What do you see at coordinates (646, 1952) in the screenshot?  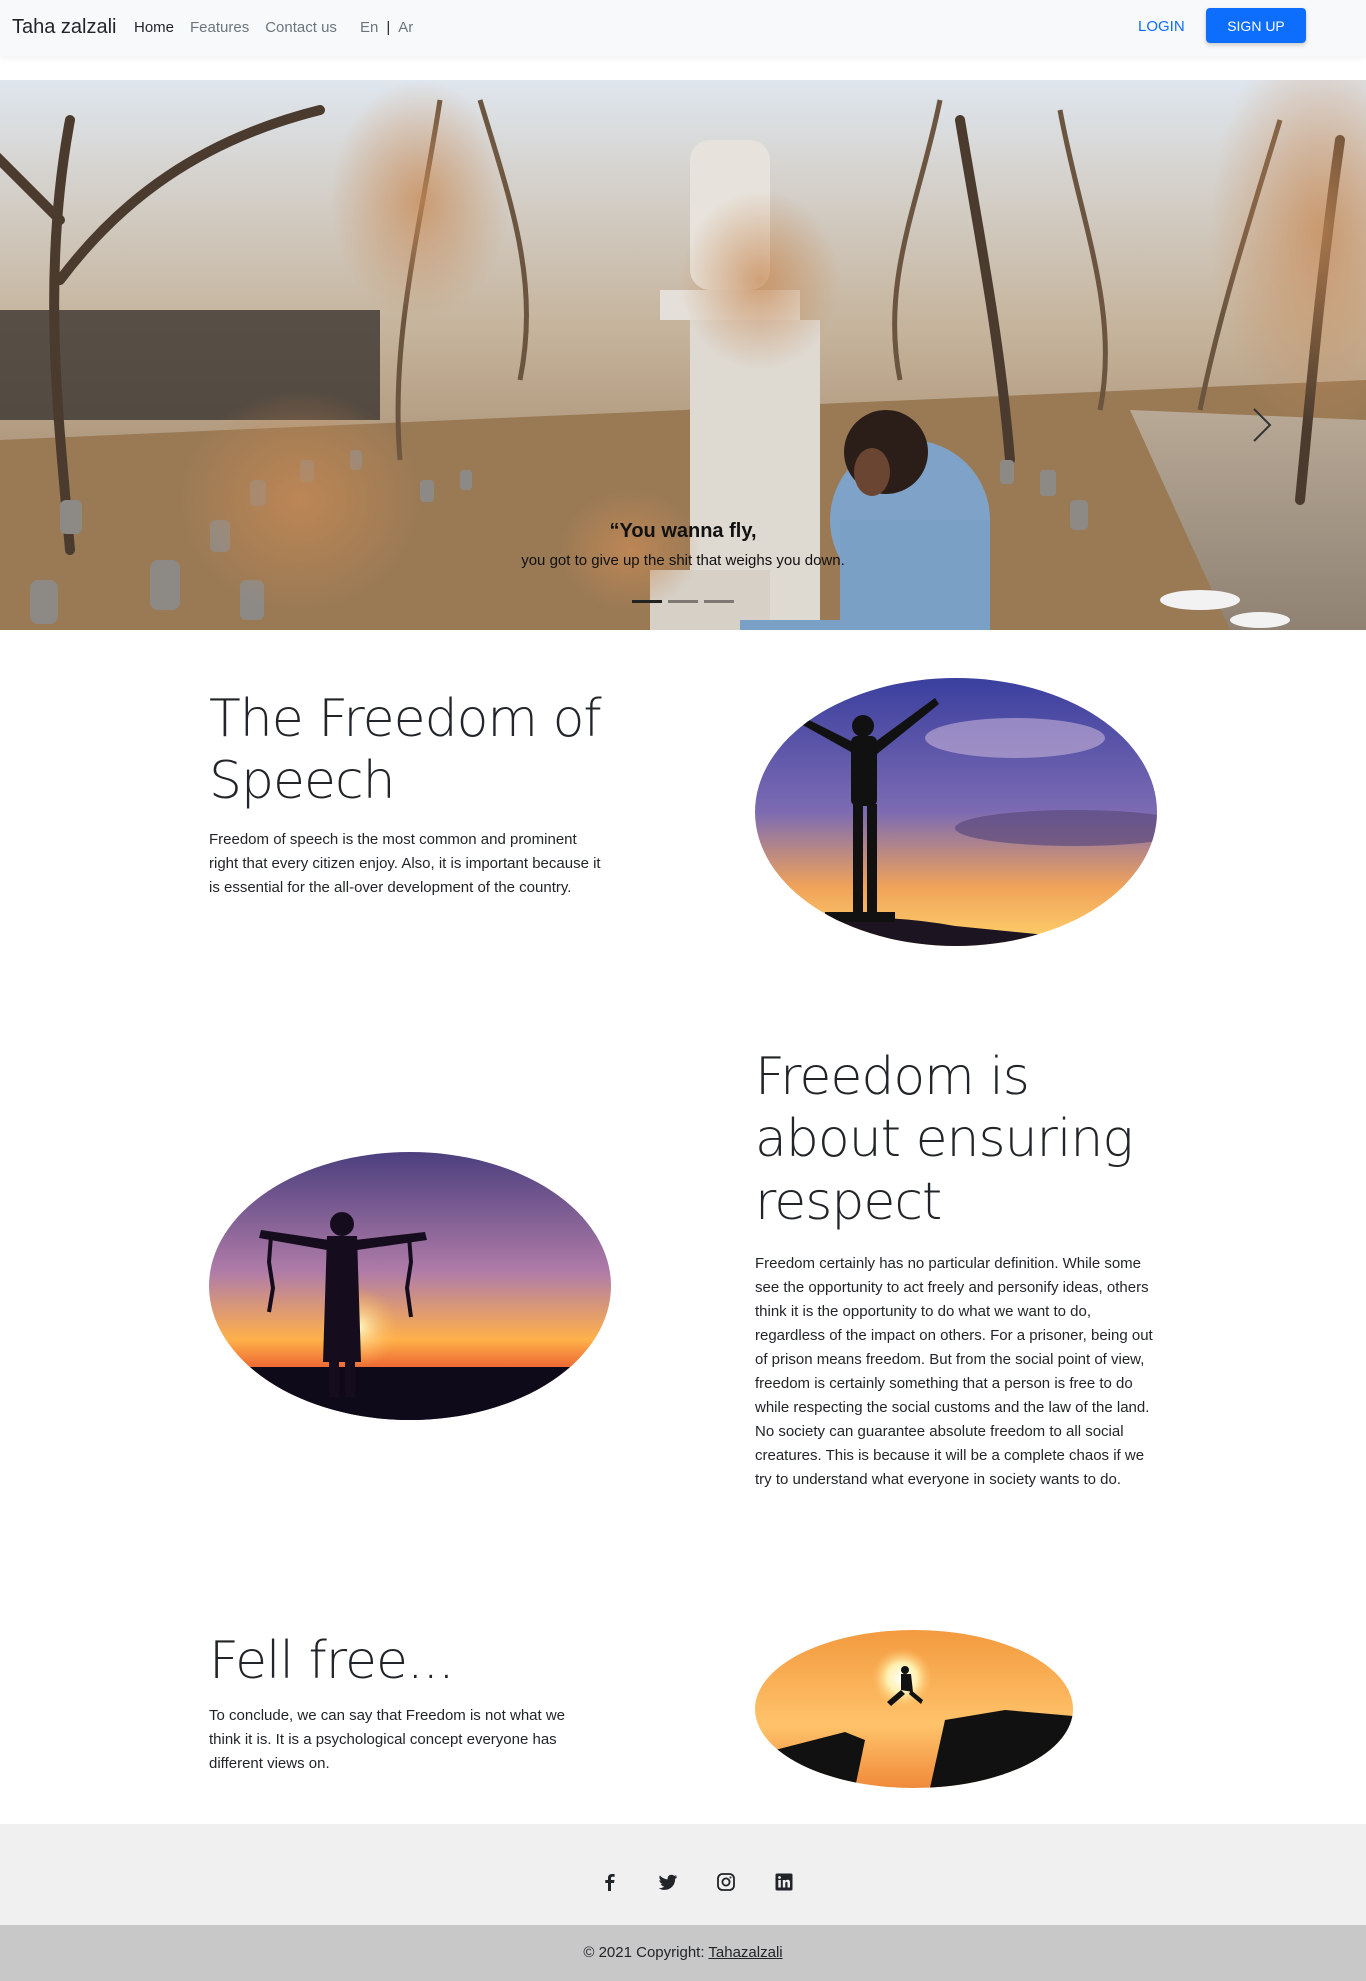 I see `copyright-text: © 2021 Copyright:` at bounding box center [646, 1952].